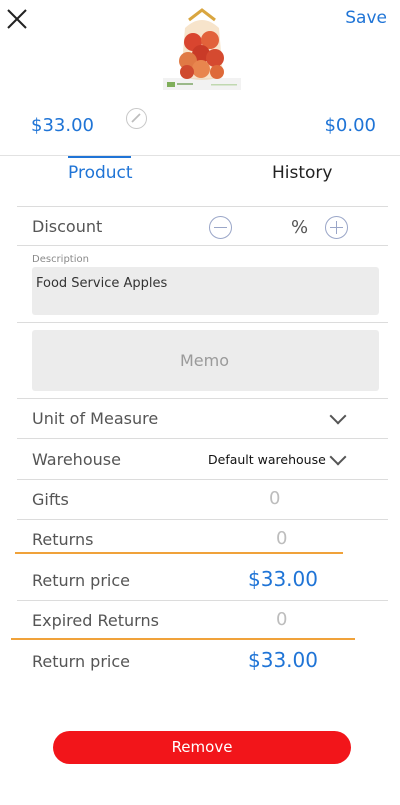 The width and height of the screenshot is (400, 805). Describe the element at coordinates (17, 19) in the screenshot. I see `close-icon` at that location.